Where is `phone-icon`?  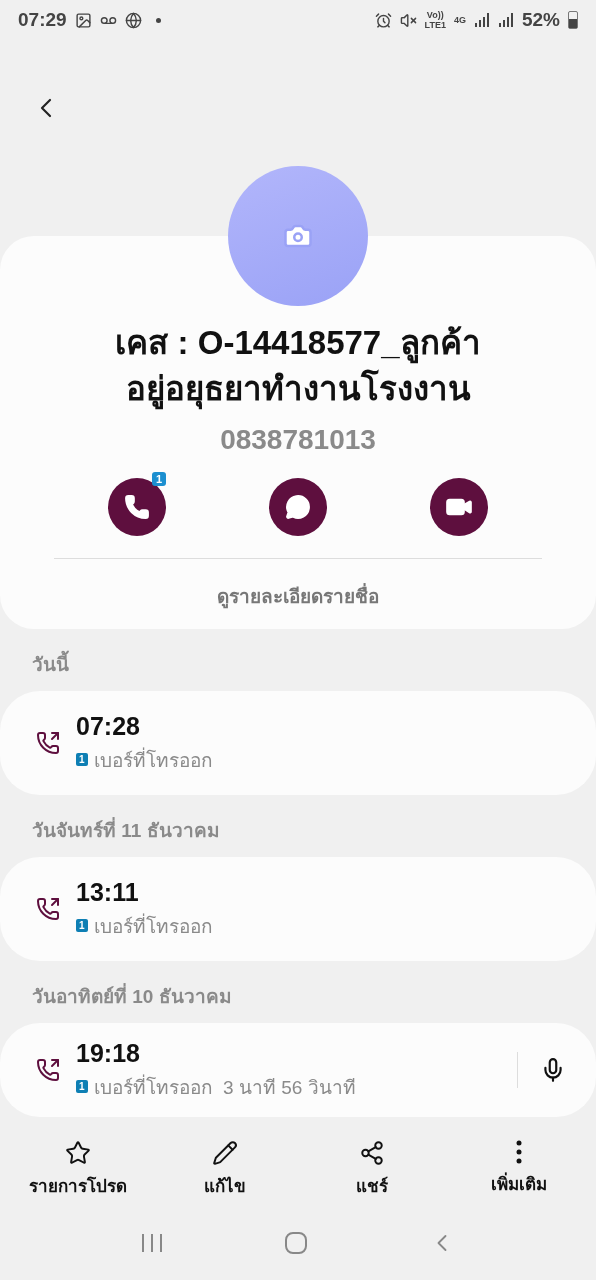
phone-icon is located at coordinates (137, 507).